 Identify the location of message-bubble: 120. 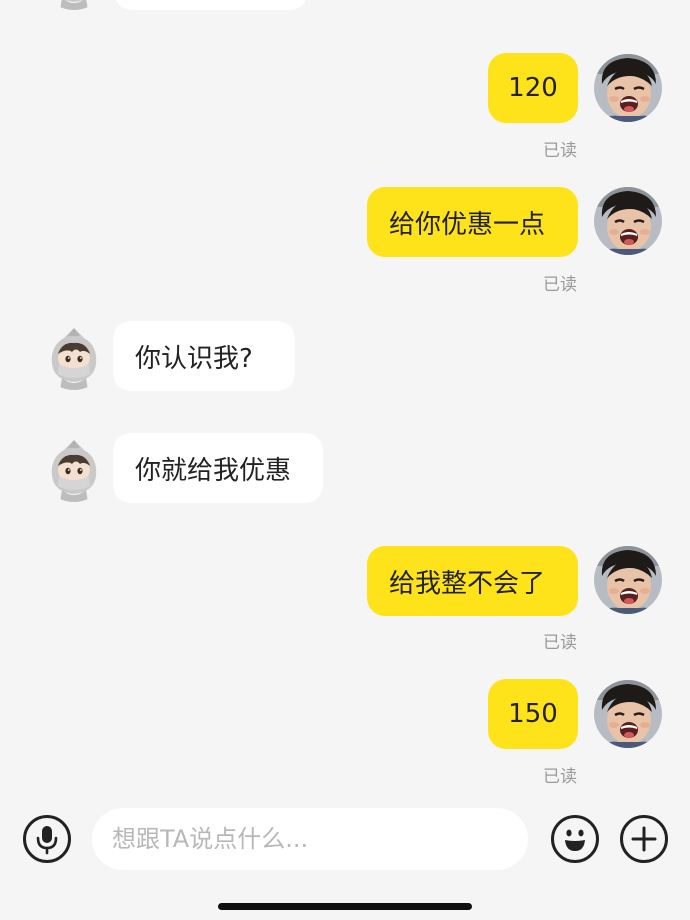
(533, 88).